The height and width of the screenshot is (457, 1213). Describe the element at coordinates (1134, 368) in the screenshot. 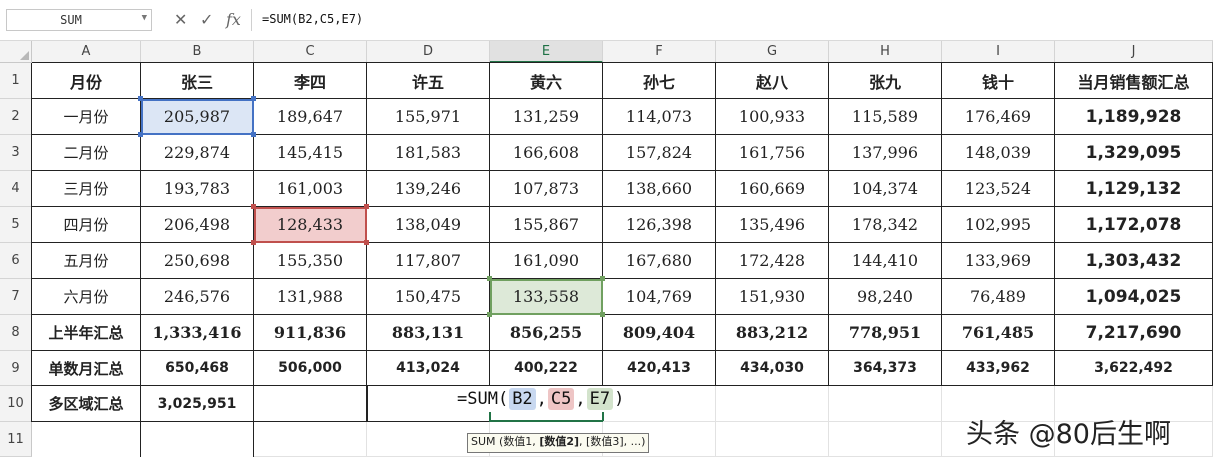

I see `odd-month-total-cell: 3,622,492` at that location.